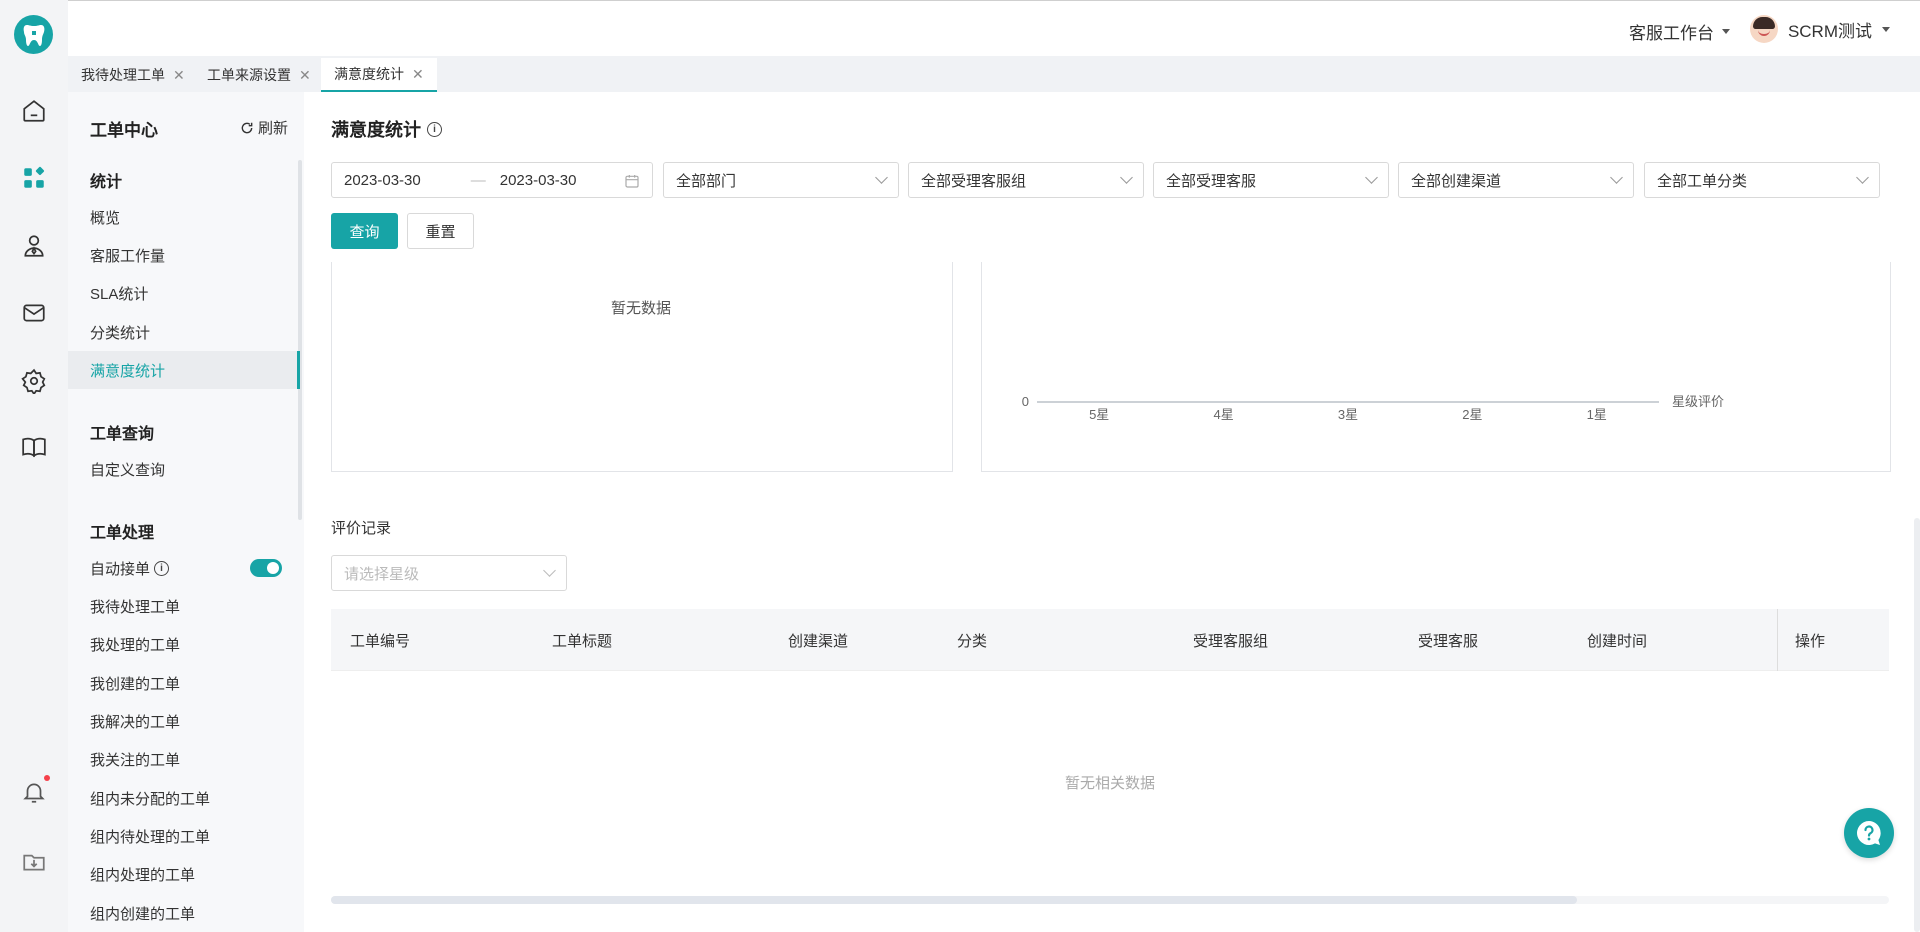 This screenshot has width=1920, height=932. I want to click on query-button: 查询, so click(364, 231).